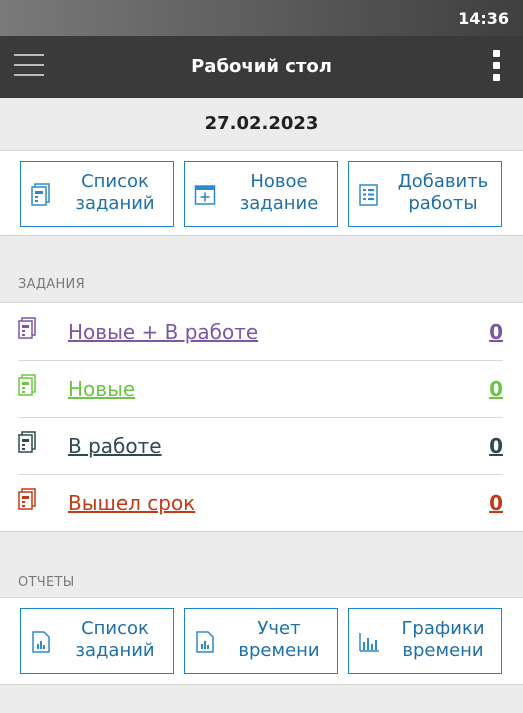 This screenshot has height=713, width=523. I want to click on task-row-new-in-progress: Новые + В работе 0, so click(261, 331).